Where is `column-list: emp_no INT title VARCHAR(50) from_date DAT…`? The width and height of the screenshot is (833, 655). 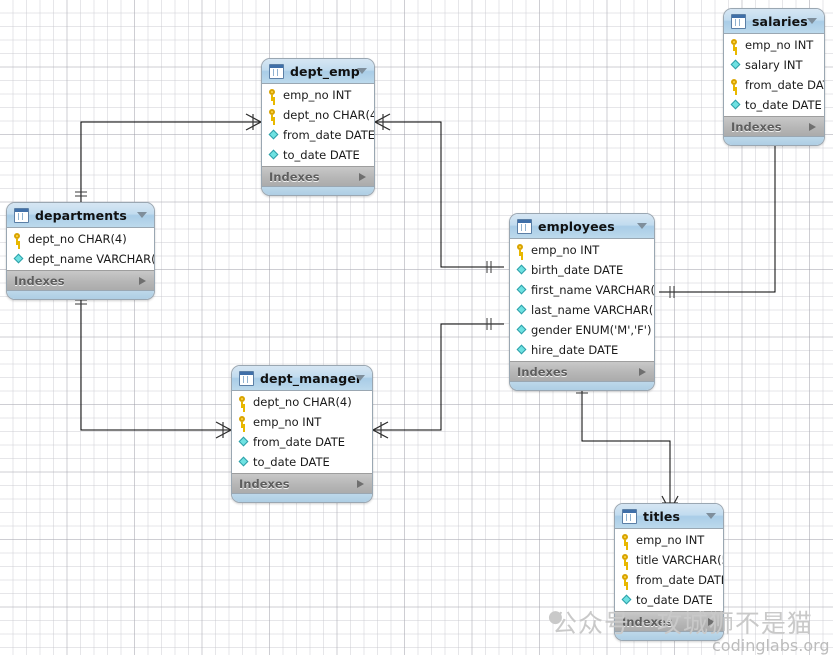 column-list: emp_no INT title VARCHAR(50) from_date DAT… is located at coordinates (669, 570).